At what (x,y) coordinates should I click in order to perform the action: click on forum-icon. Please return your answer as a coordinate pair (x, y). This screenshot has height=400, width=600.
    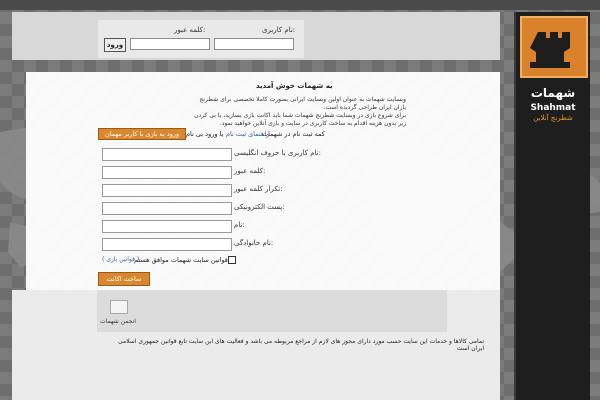
    Looking at the image, I should click on (119, 307).